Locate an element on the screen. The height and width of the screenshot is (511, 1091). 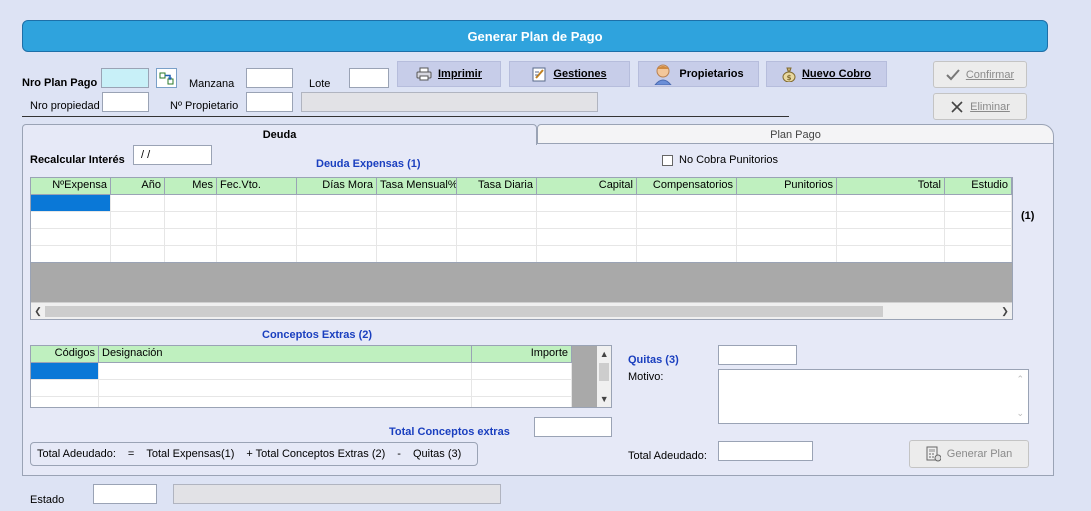
formula-total-extras: + Total Conceptos Extras (2) is located at coordinates (316, 454).